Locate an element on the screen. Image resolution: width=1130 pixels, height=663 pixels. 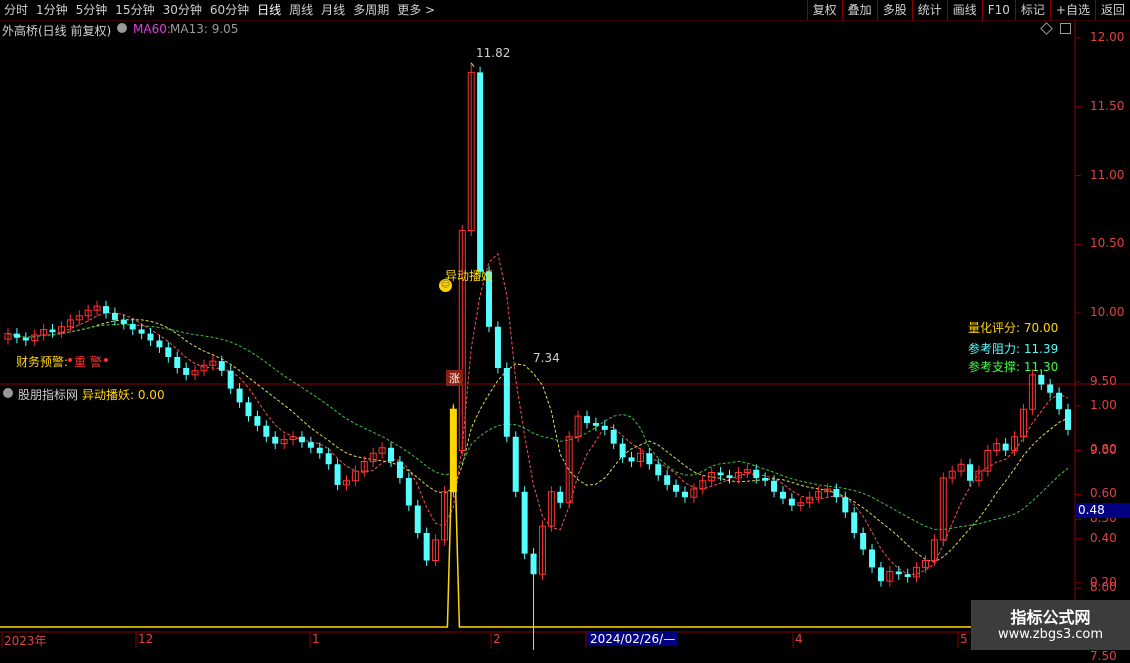
indicator-tick: 0.60 is located at coordinates (1103, 493).